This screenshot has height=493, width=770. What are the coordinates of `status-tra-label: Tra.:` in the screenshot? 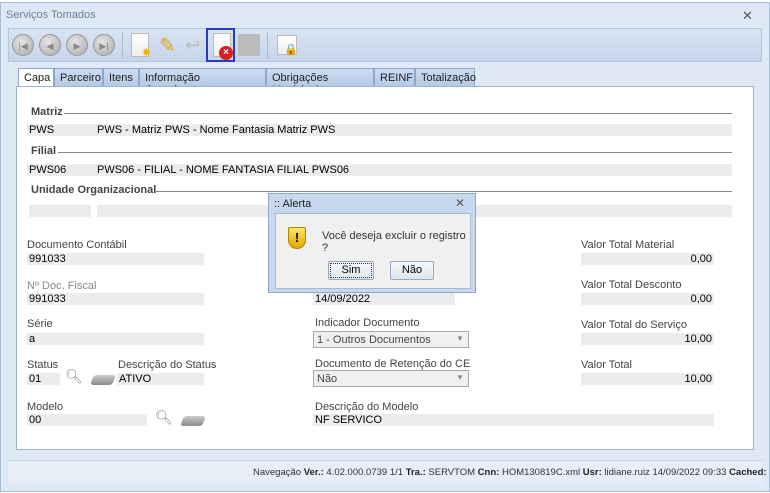 It's located at (415, 472).